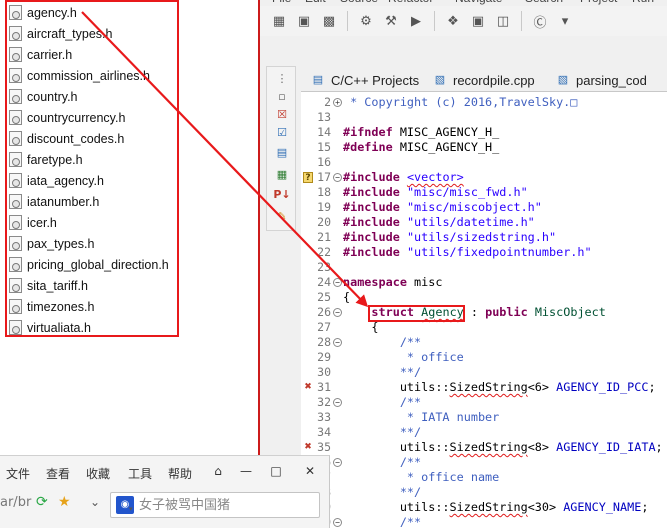 The image size is (667, 528). What do you see at coordinates (282, 152) in the screenshot?
I see `console-view-icon: ▤` at bounding box center [282, 152].